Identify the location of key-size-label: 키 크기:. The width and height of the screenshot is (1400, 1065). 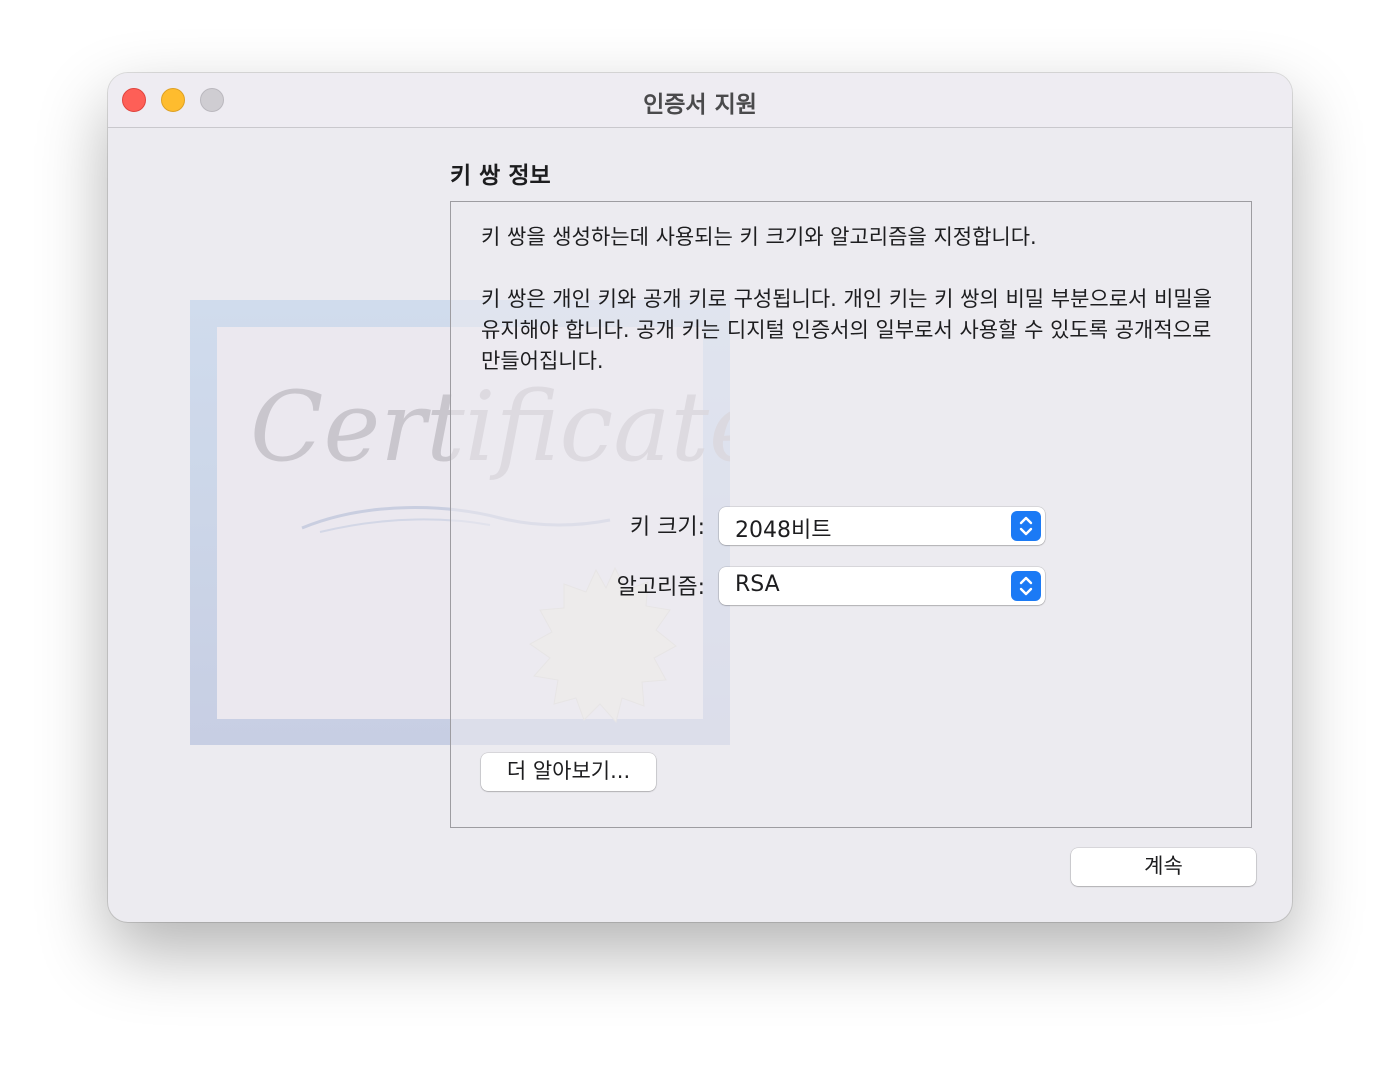
(667, 527).